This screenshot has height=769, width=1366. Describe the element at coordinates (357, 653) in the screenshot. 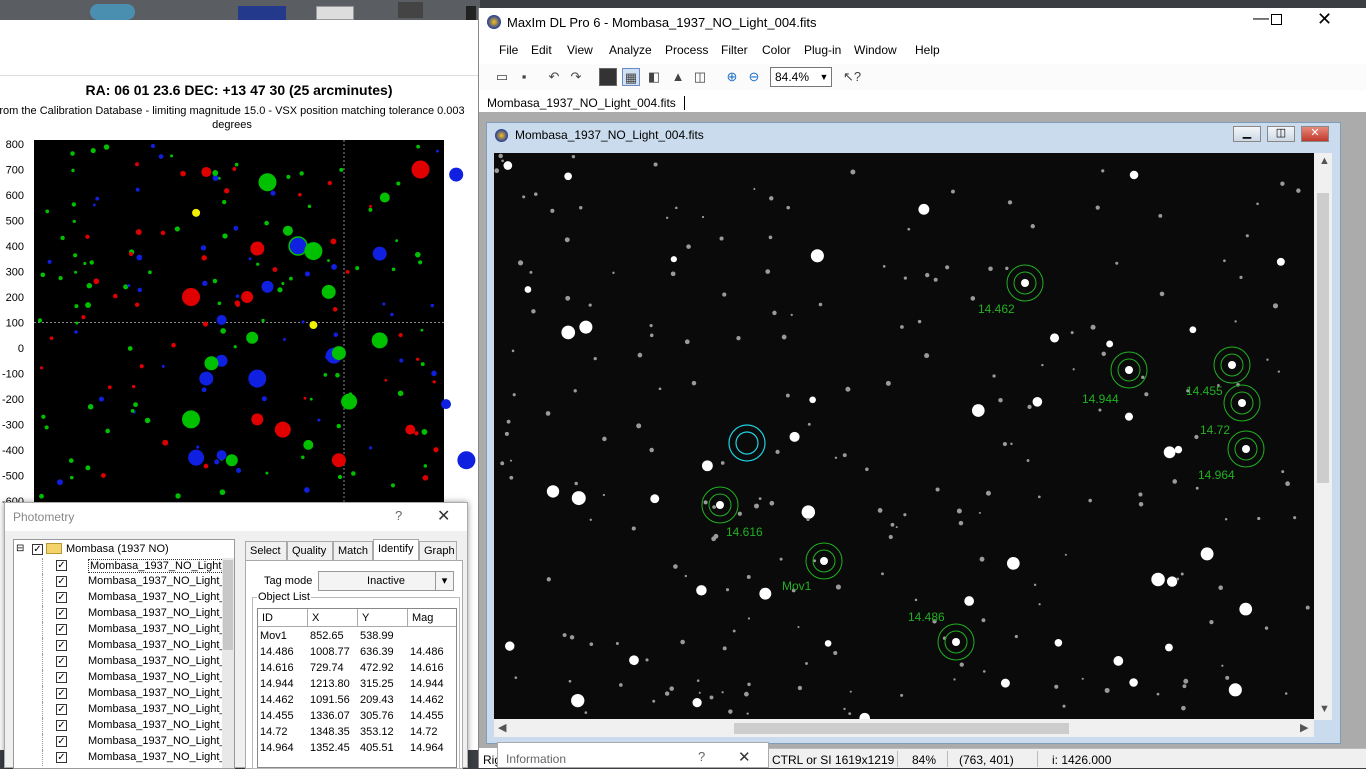

I see `table-row: 14.486 1008.77 636.39 14.486` at that location.